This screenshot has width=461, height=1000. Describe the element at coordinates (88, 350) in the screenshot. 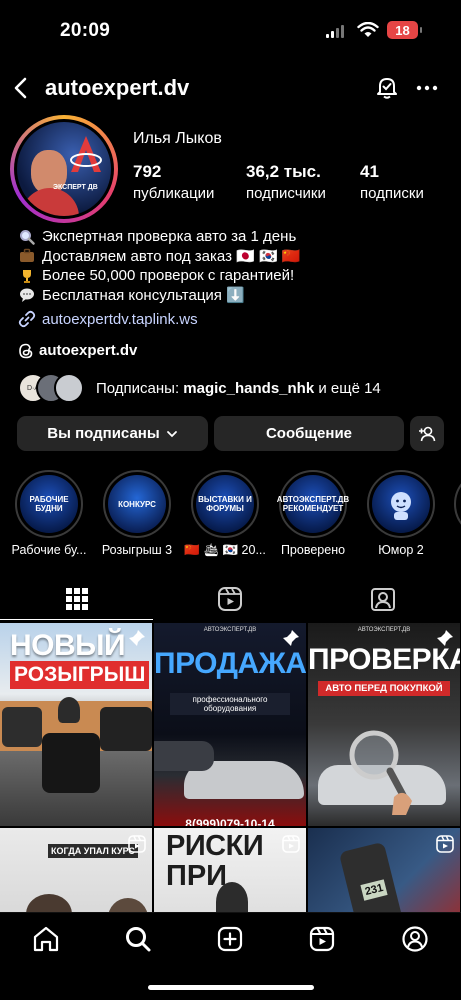

I see `threads-username: autoexpert.dv` at that location.